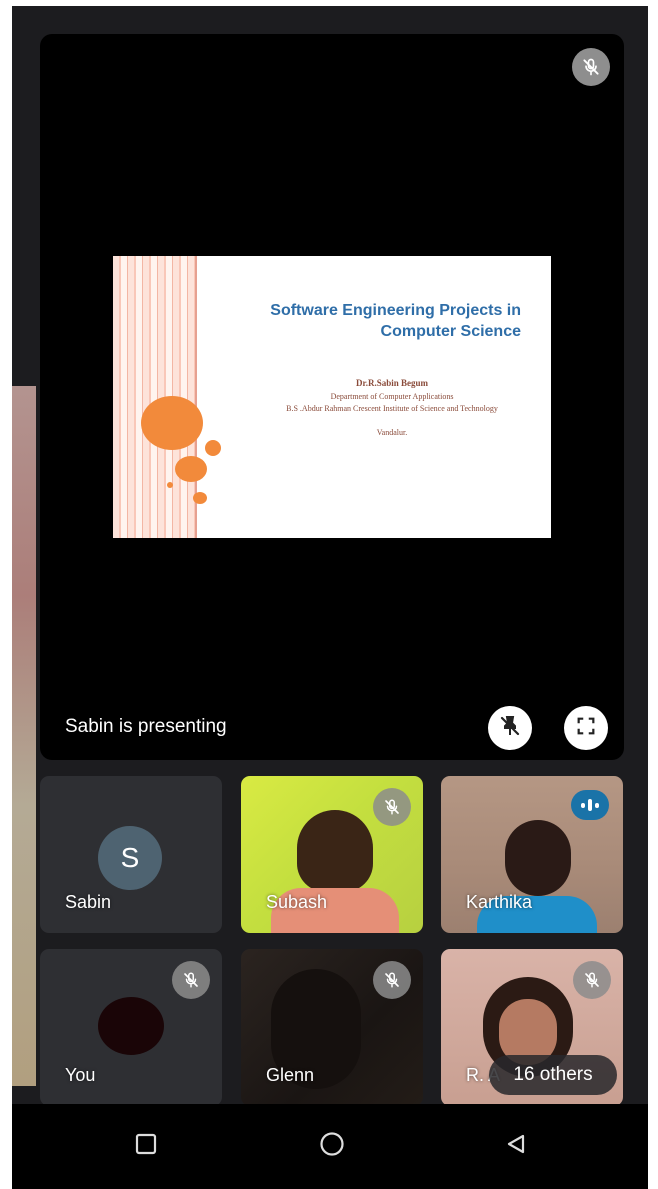  I want to click on unpin-button, so click(510, 728).